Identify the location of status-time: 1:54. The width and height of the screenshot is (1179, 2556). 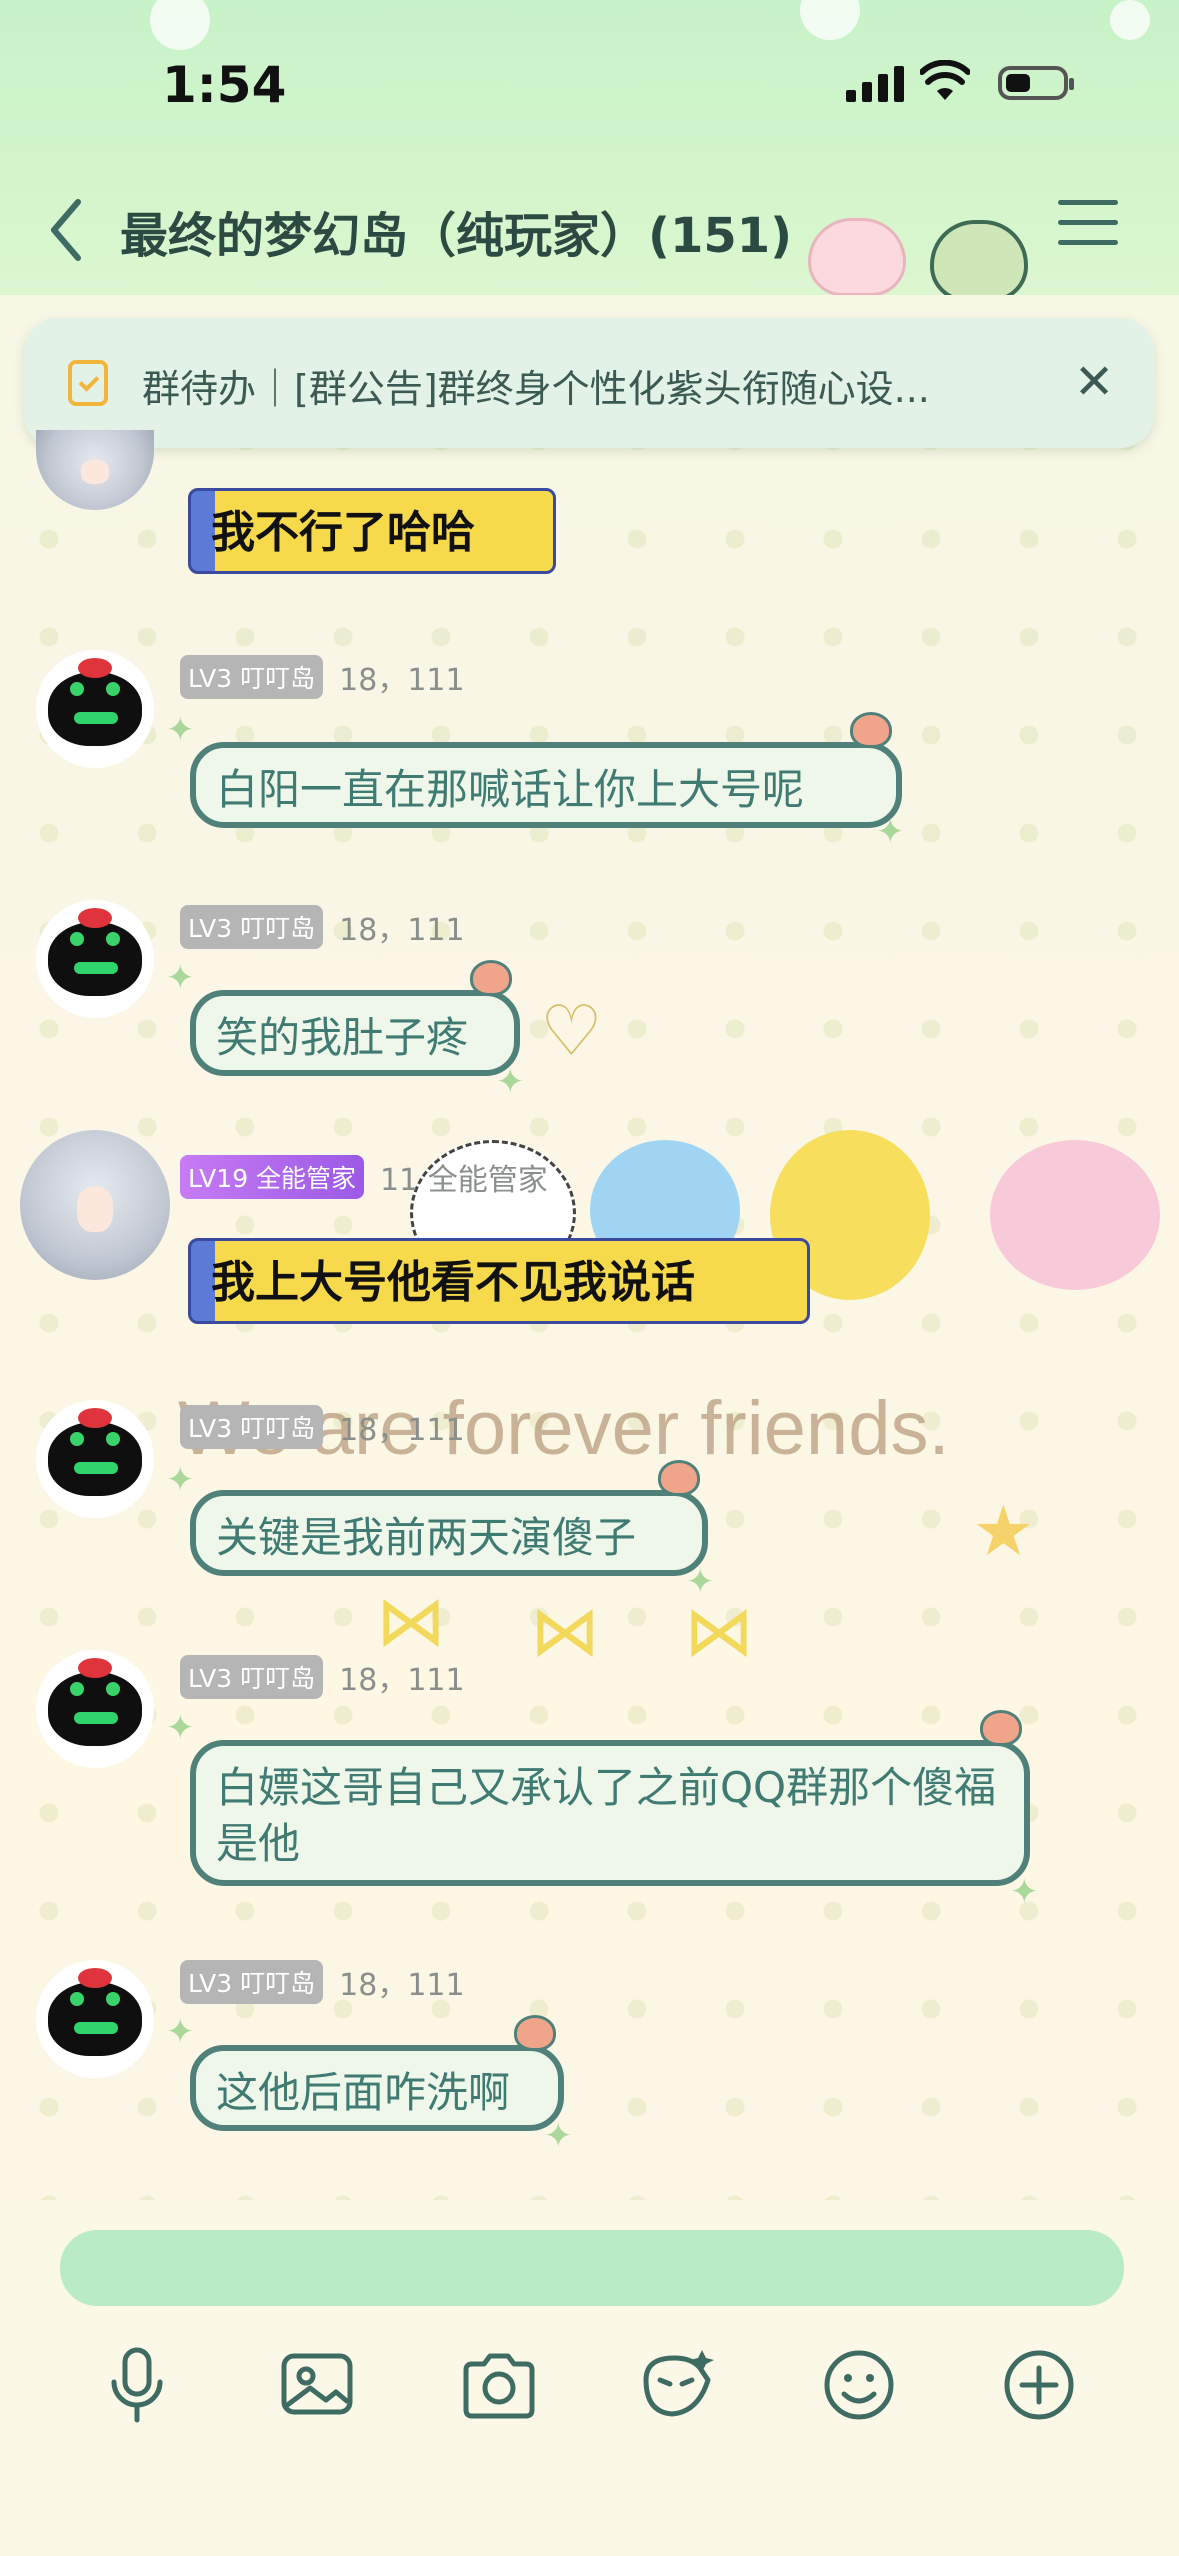
(224, 85).